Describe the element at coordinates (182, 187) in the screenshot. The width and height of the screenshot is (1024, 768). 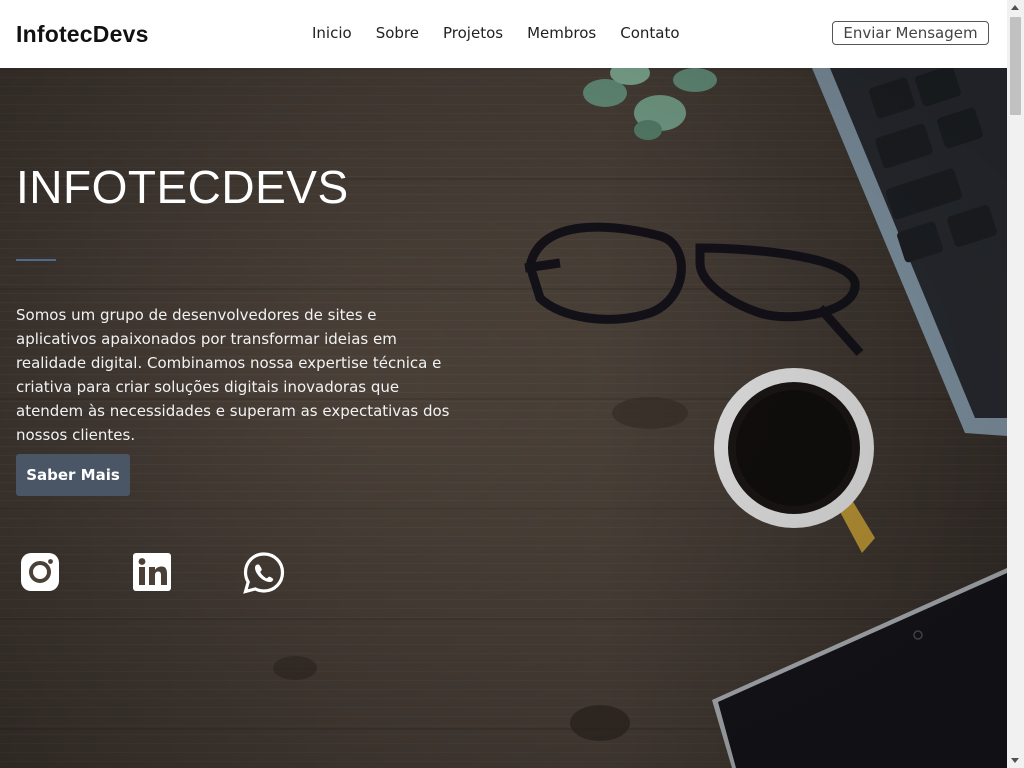
I see `hero-title: INFOTECDEVS` at that location.